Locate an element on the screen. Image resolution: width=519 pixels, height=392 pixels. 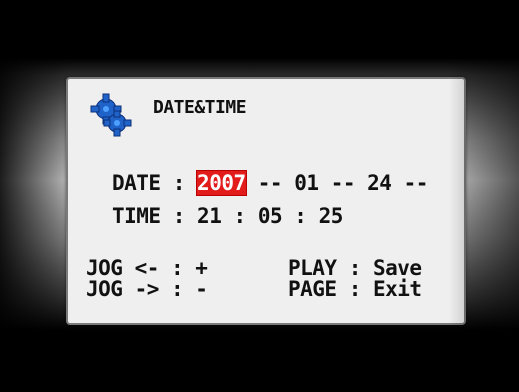
gear-icon is located at coordinates (111, 115).